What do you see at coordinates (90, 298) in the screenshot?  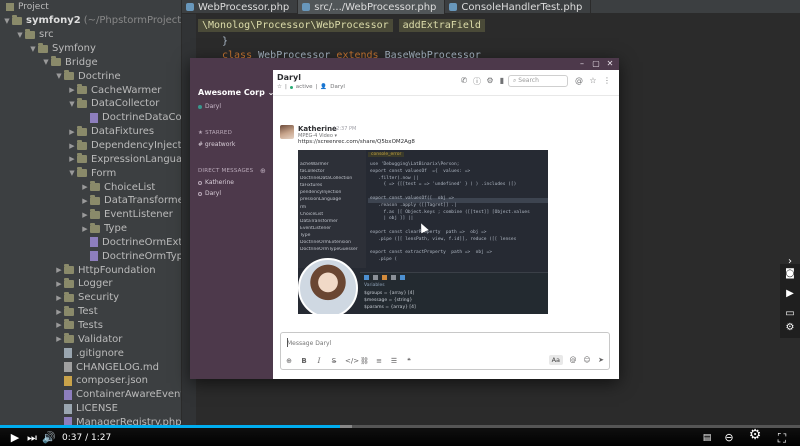 I see `tree-item: ▶ Security` at bounding box center [90, 298].